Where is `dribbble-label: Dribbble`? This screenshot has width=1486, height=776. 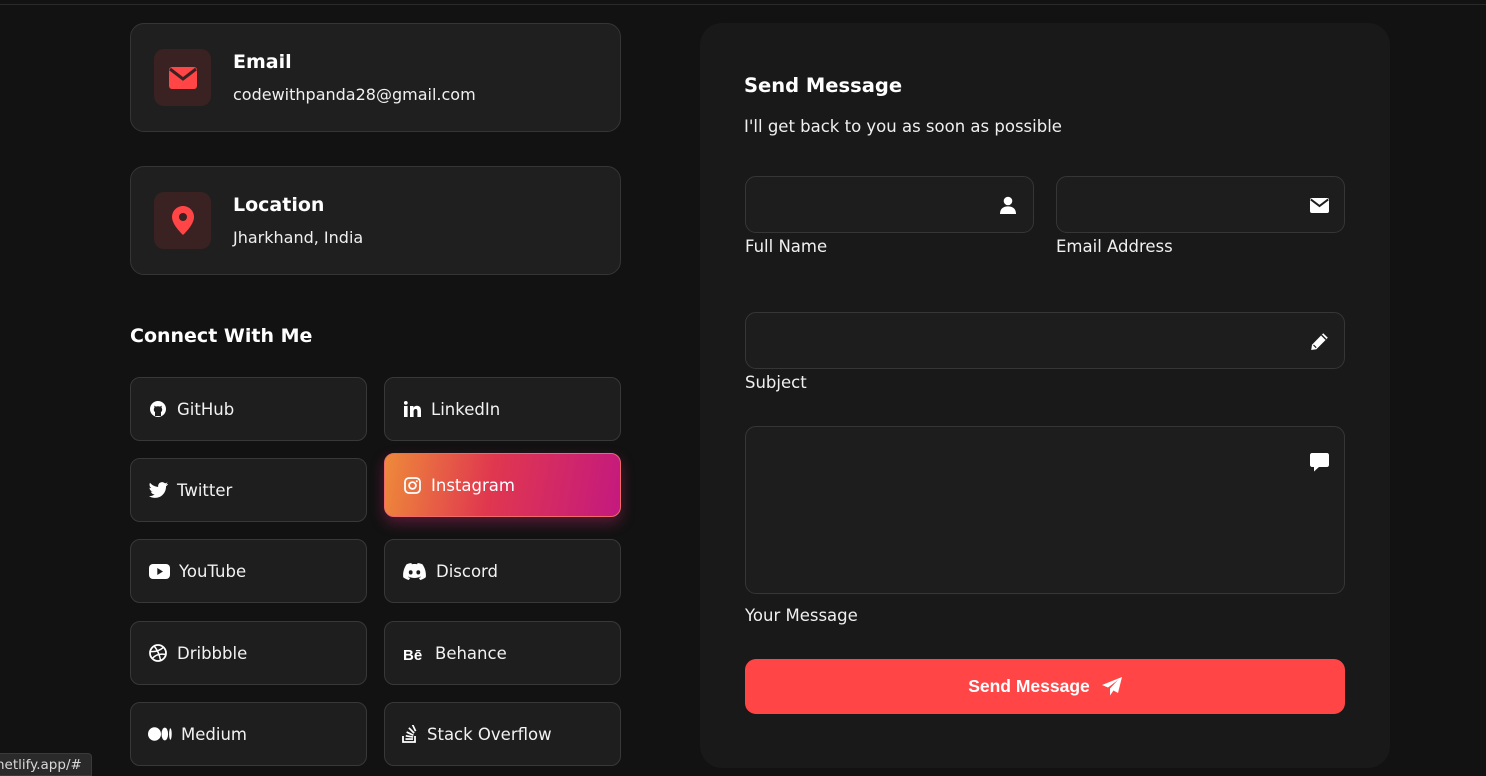
dribbble-label: Dribbble is located at coordinates (212, 653).